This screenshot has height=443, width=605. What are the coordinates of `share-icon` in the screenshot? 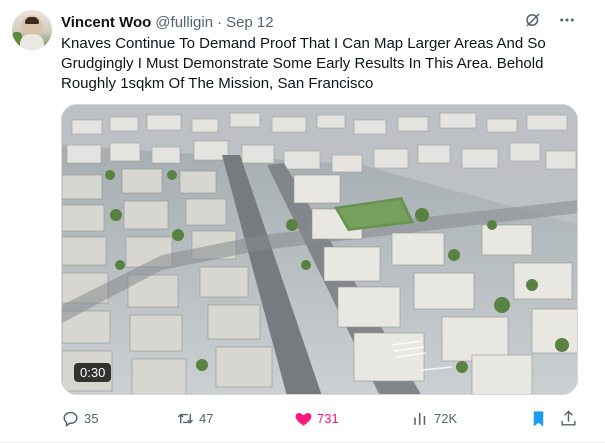 It's located at (568, 417).